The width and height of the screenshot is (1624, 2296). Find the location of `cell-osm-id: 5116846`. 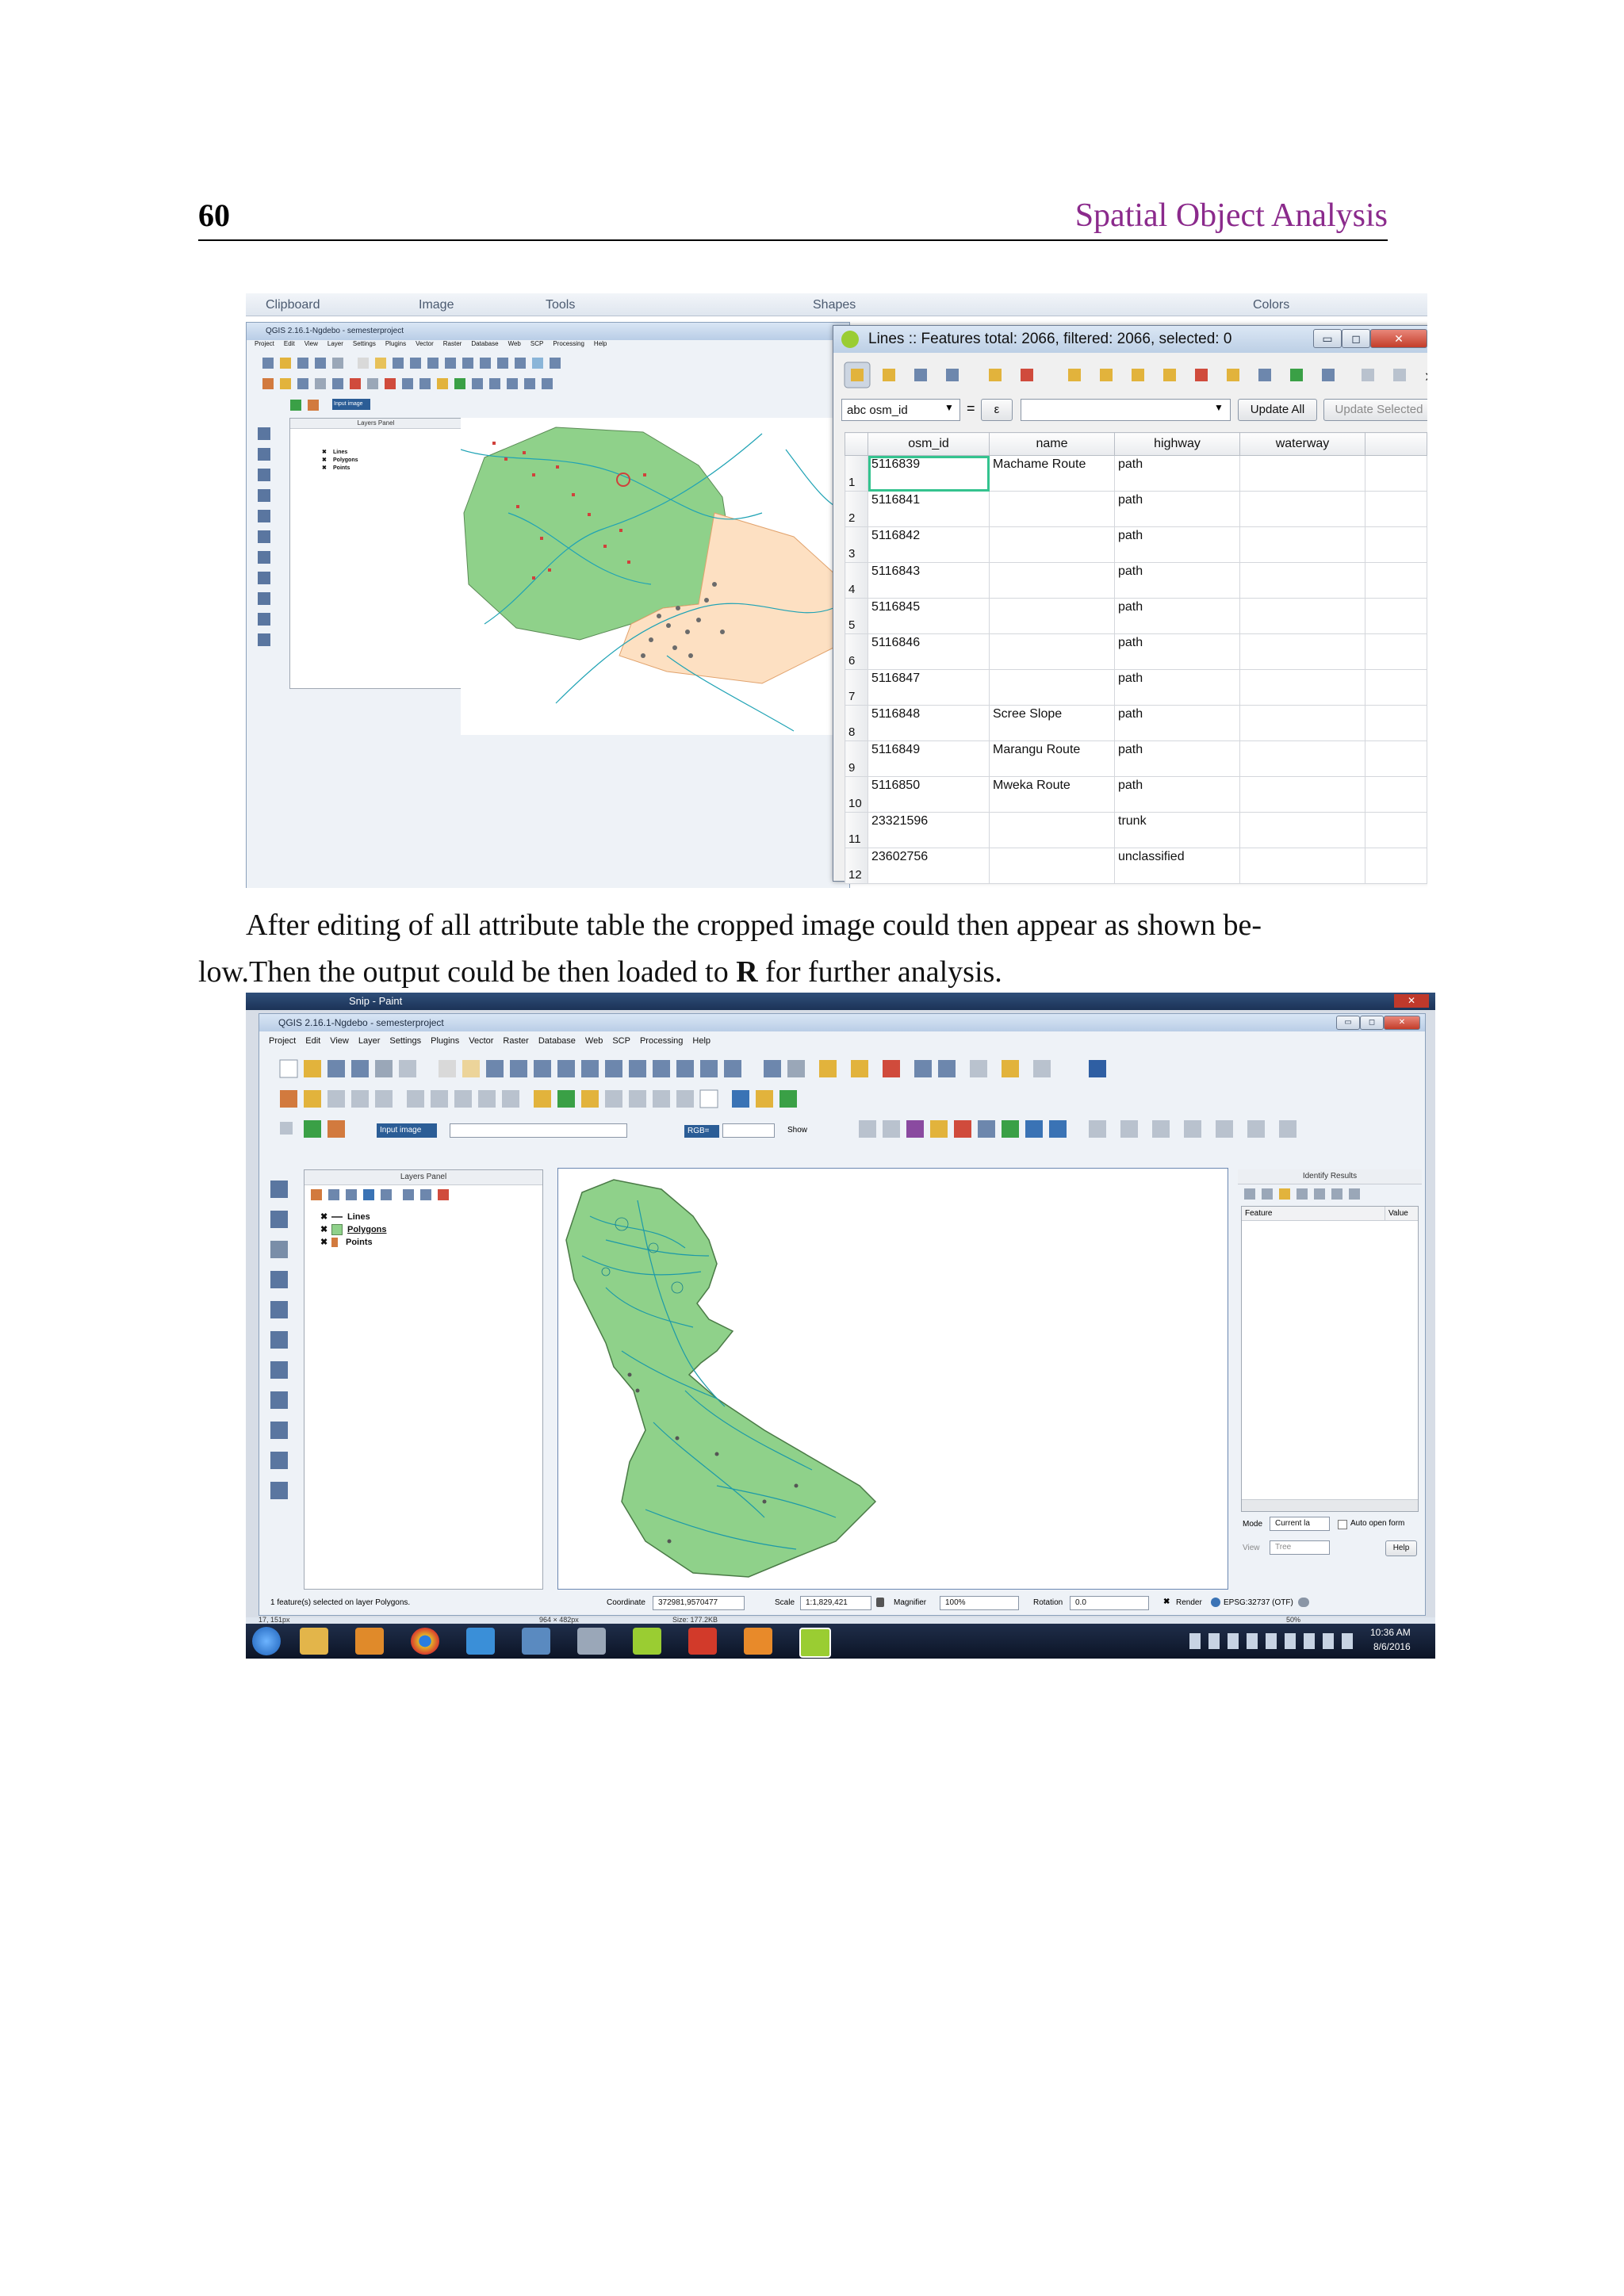

cell-osm-id: 5116846 is located at coordinates (929, 652).